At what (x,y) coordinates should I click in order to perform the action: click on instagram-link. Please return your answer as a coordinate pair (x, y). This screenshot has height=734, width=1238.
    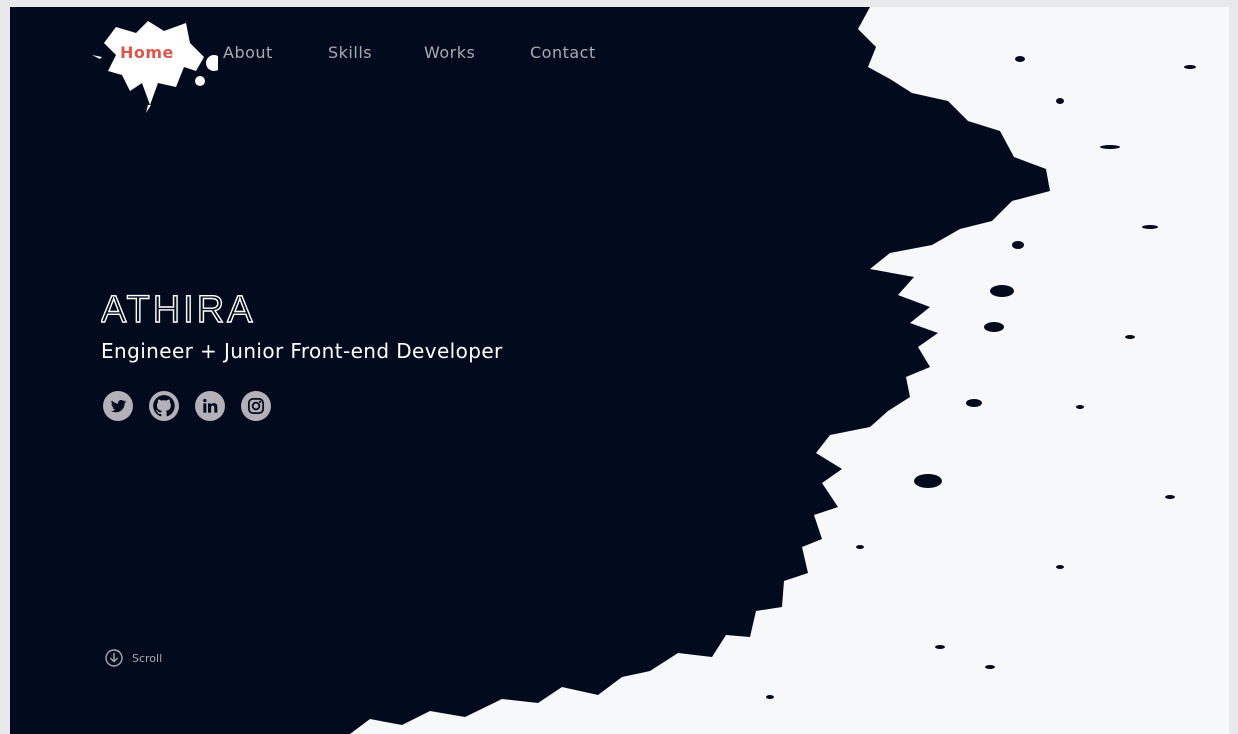
    Looking at the image, I should click on (256, 406).